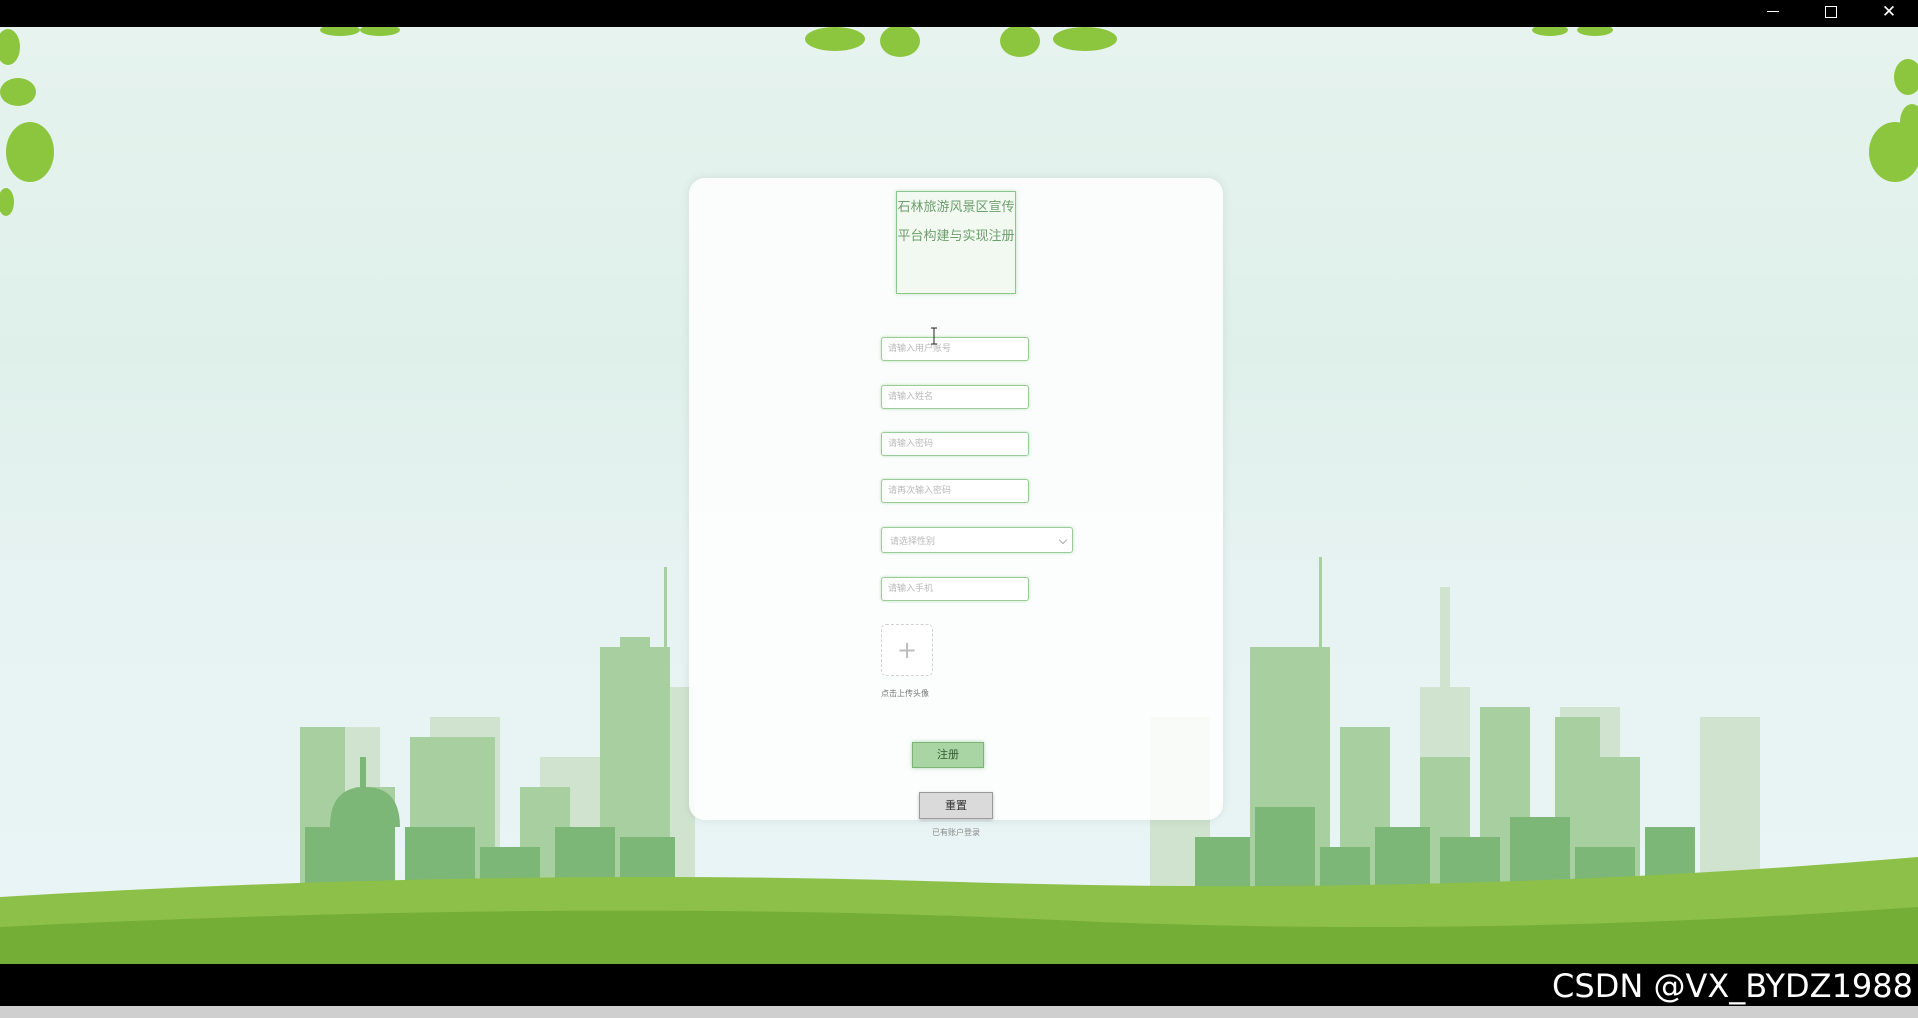  I want to click on minimize-icon, so click(1773, 11).